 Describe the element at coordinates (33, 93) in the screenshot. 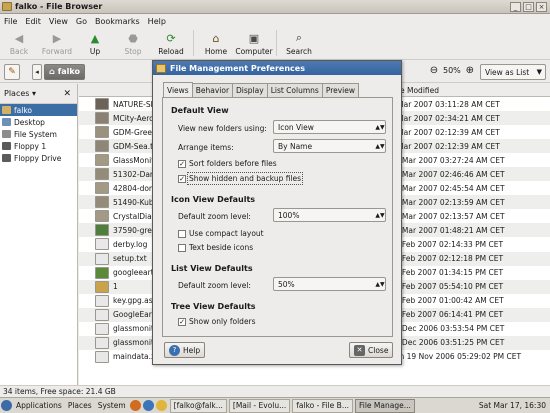

I see `chevron-down-icon: ▾` at that location.